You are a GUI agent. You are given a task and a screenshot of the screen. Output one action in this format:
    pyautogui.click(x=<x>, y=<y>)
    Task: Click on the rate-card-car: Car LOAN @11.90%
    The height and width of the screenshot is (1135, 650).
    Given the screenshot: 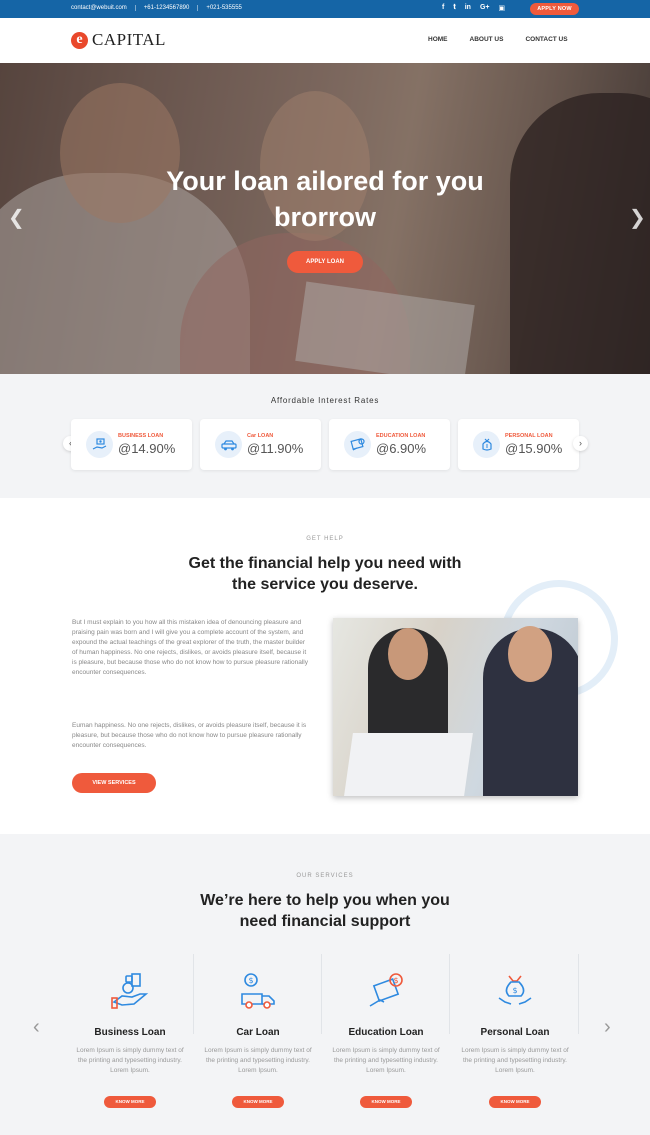 What is the action you would take?
    pyautogui.click(x=260, y=444)
    